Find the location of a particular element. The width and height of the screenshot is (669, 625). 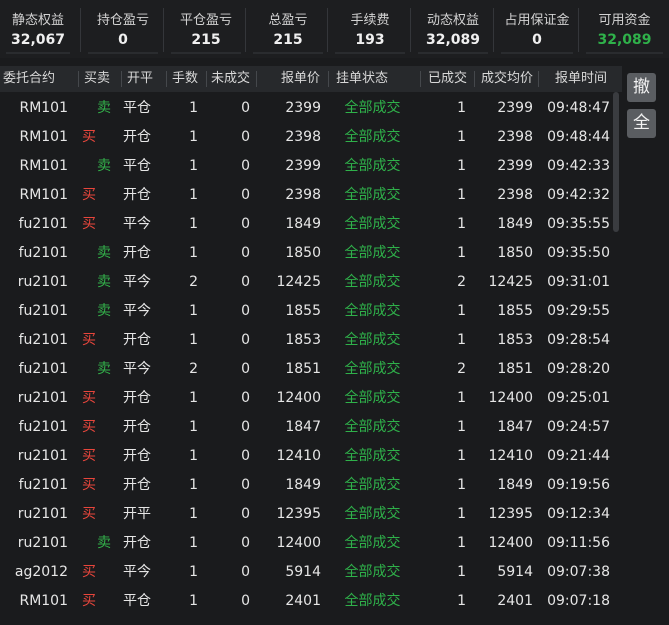

summary-value: 32,089 is located at coordinates (624, 40).